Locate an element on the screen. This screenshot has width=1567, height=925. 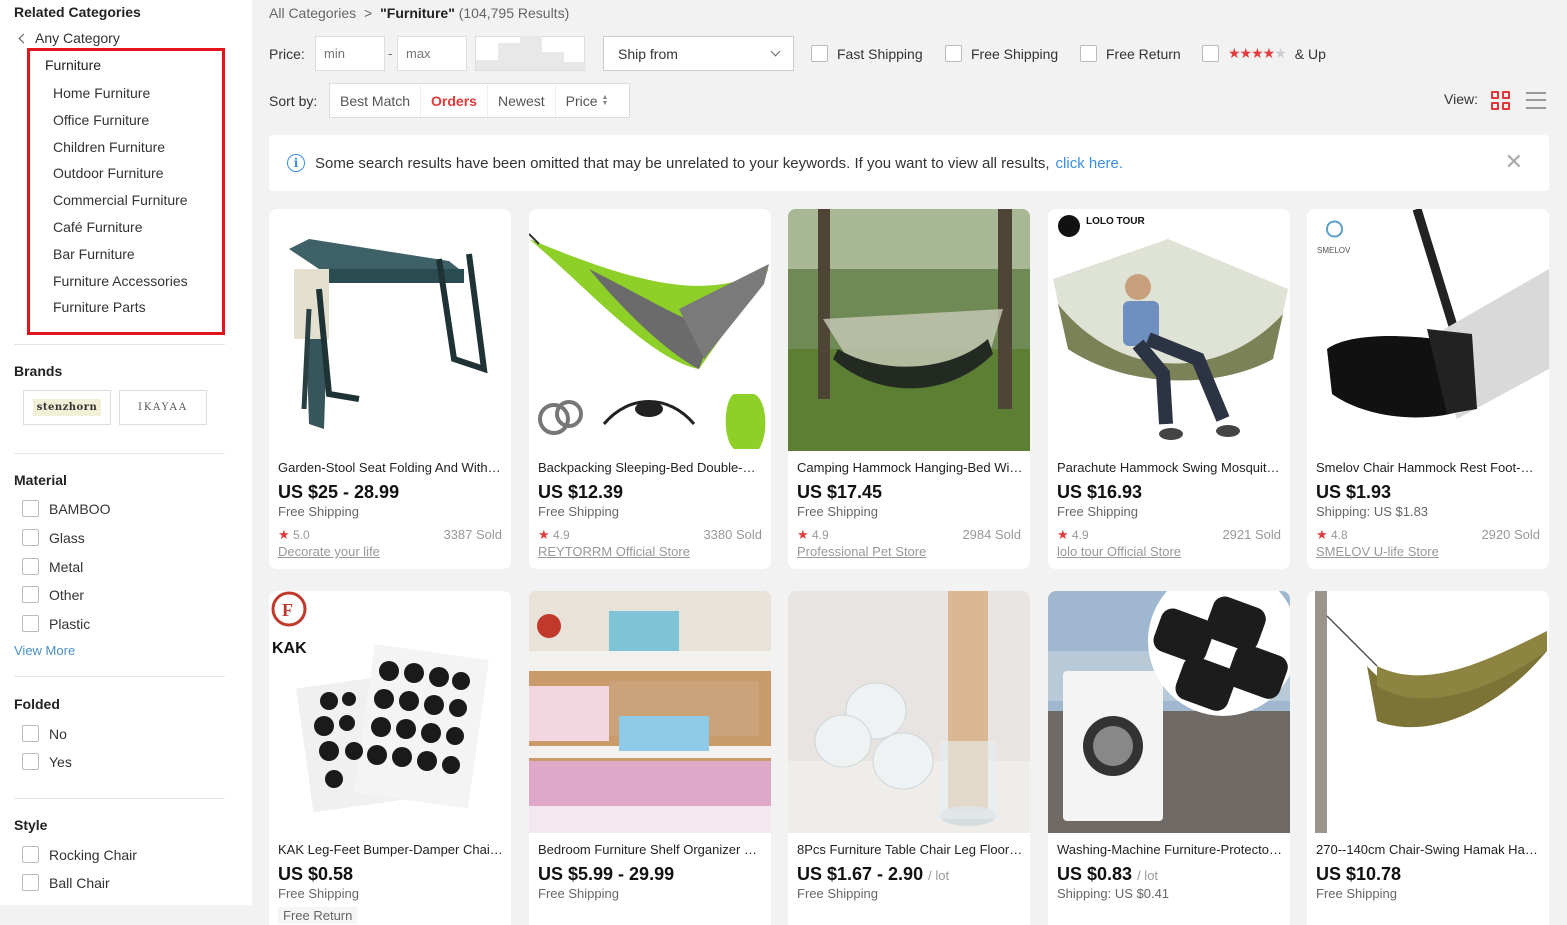
subcategory-item: Furniture Parts is located at coordinates (120, 311).